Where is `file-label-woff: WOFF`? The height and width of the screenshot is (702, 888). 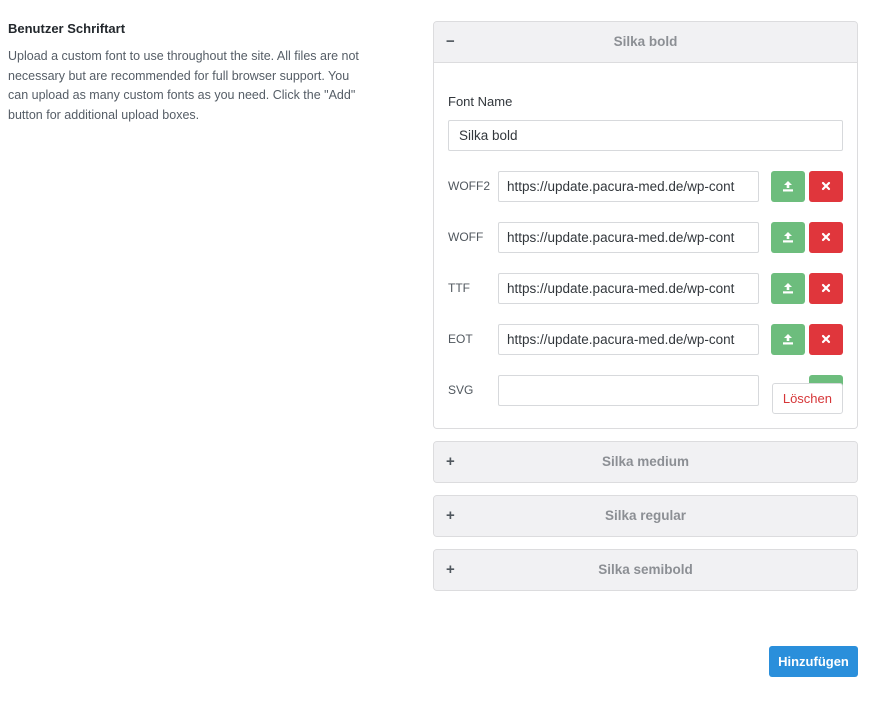 file-label-woff: WOFF is located at coordinates (466, 237).